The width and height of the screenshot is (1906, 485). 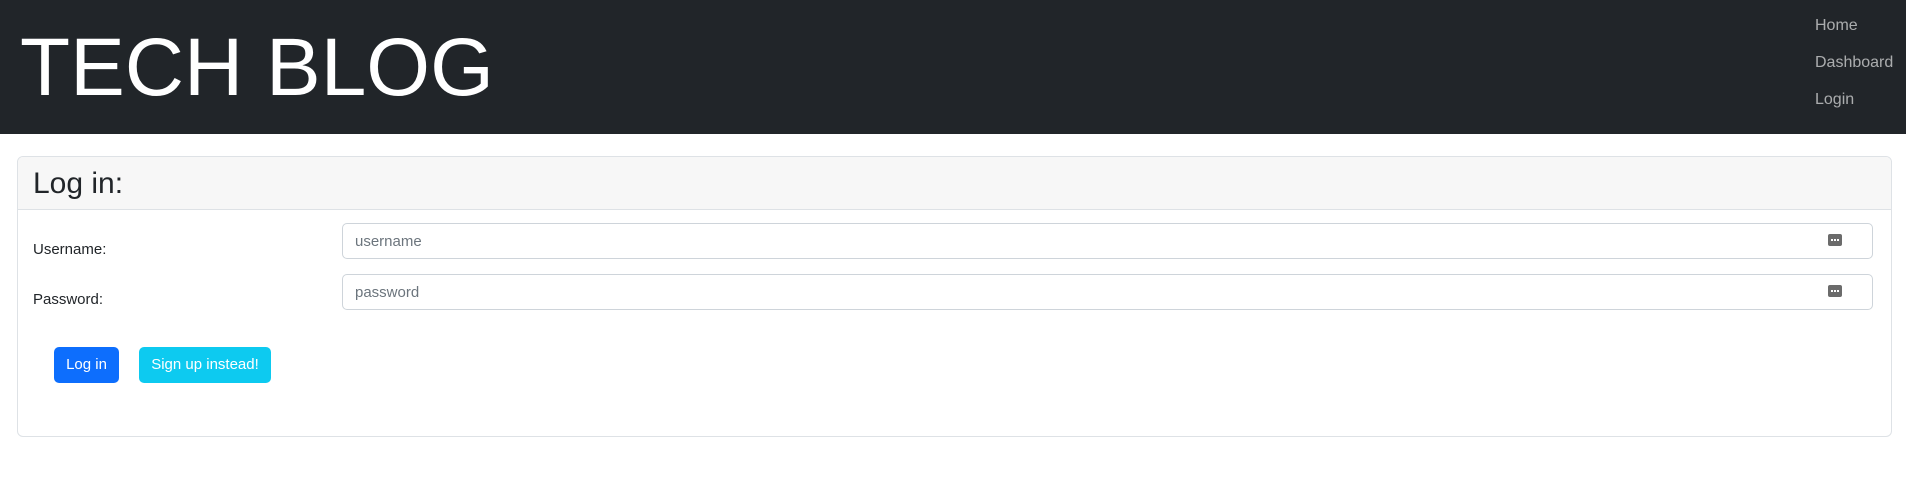 I want to click on nav-link-login: Login, so click(x=1860, y=106).